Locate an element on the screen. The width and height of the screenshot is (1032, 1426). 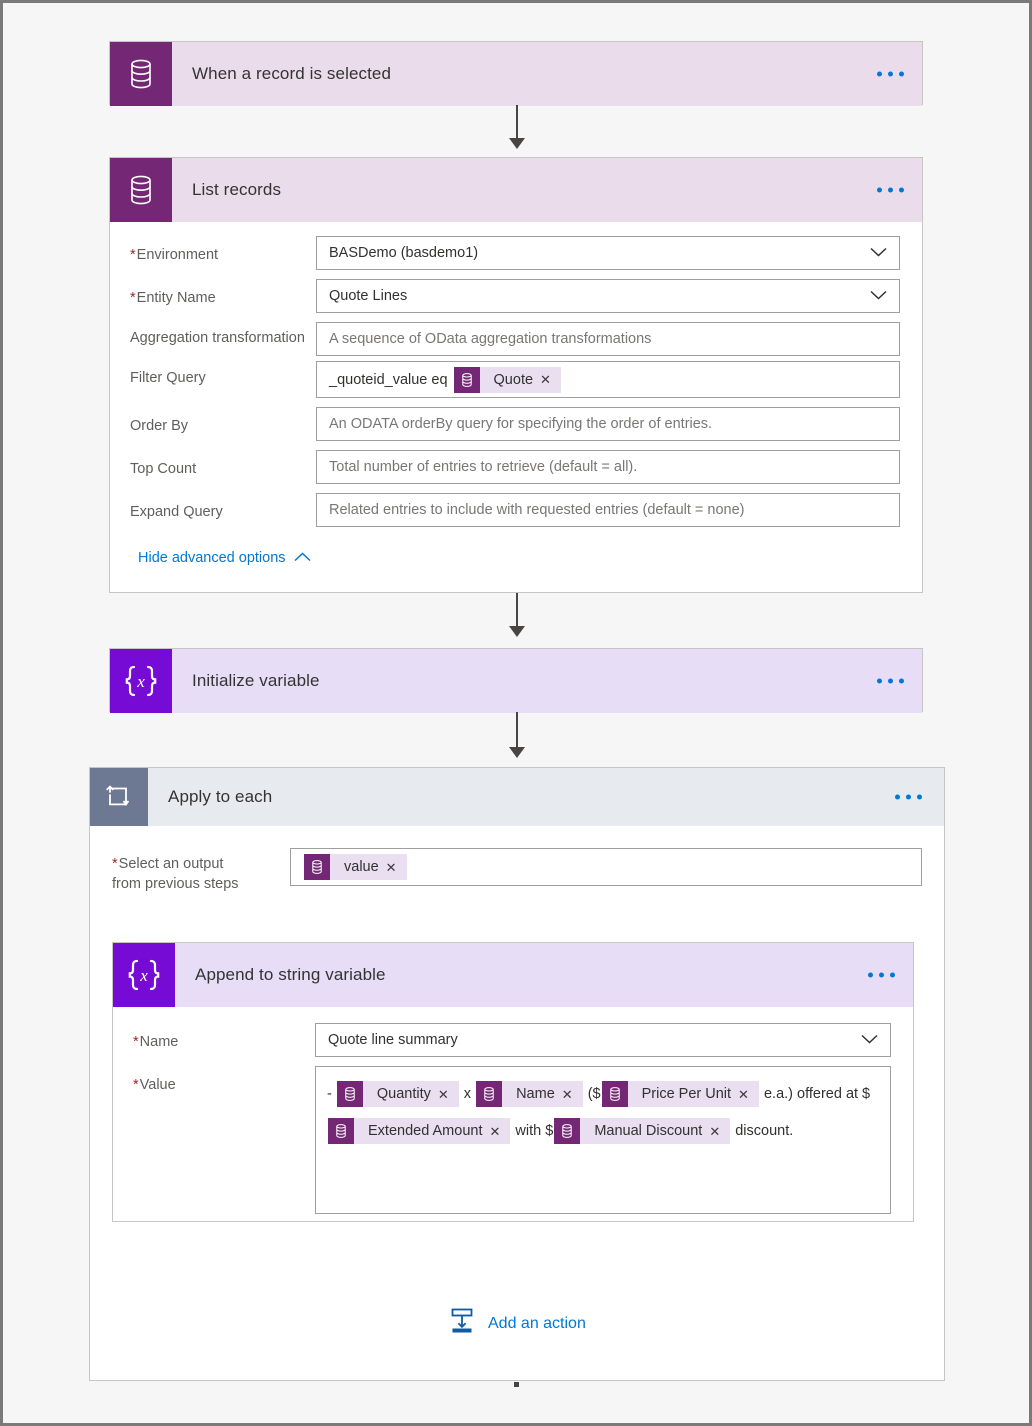
token-label: Manual Discount is located at coordinates (648, 1130).